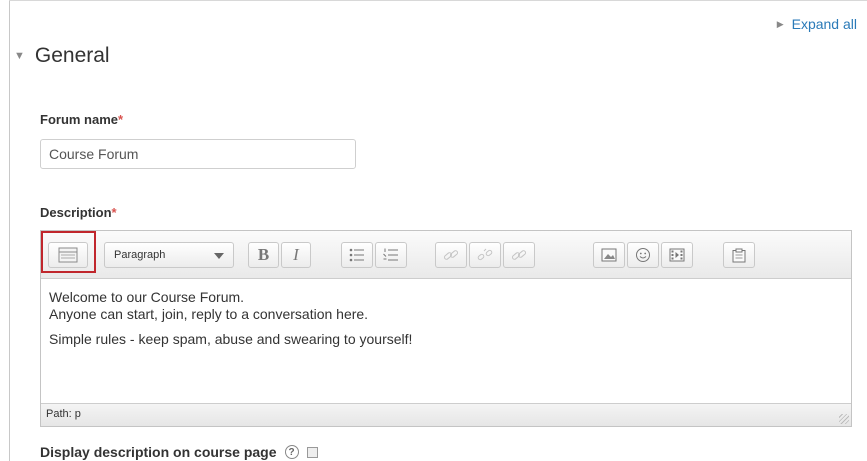 The width and height of the screenshot is (867, 461). Describe the element at coordinates (19, 56) in the screenshot. I see `collapse-caret-icon: ▼` at that location.